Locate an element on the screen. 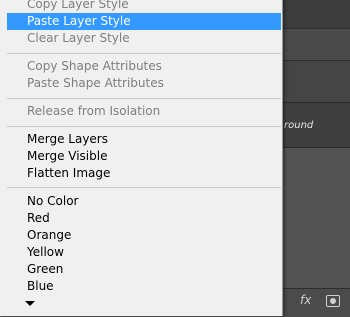  layer-mask-icon is located at coordinates (333, 301).